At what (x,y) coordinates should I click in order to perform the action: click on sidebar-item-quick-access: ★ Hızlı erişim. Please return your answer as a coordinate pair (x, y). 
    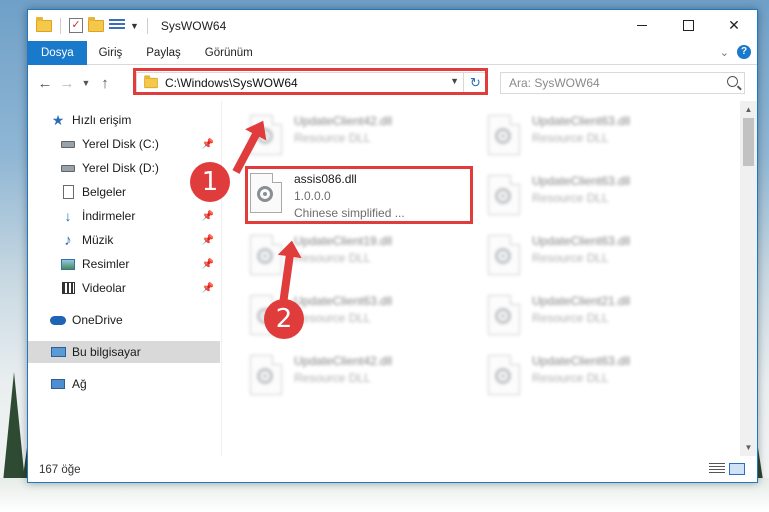
    Looking at the image, I should click on (124, 120).